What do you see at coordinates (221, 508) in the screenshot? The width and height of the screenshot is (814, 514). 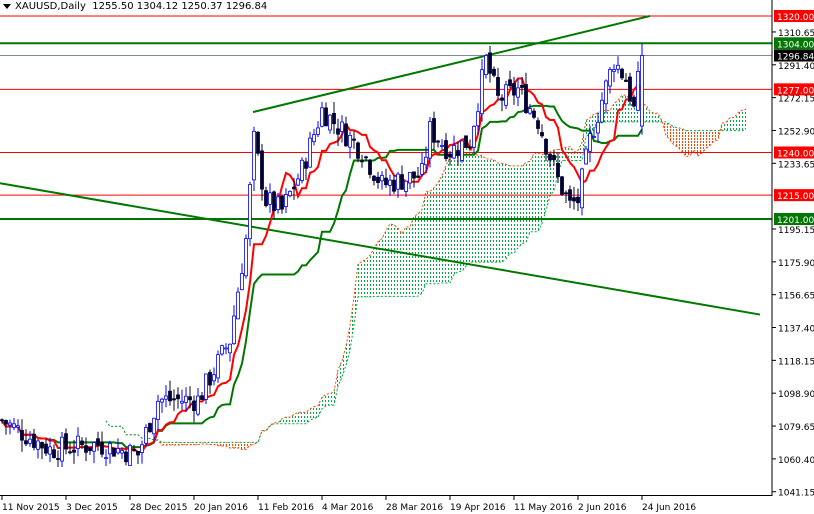 I see `date-tick-label: 20 Jan 2016` at bounding box center [221, 508].